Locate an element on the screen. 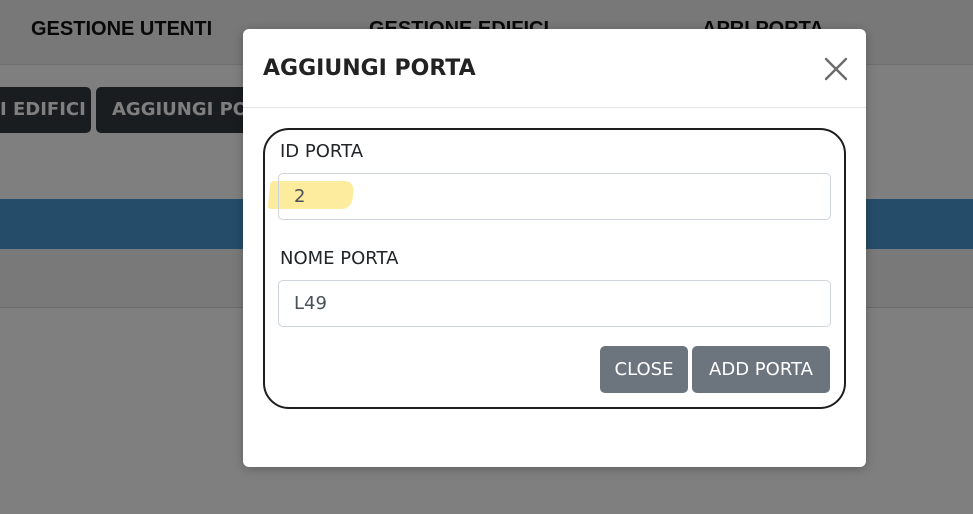 This screenshot has width=973, height=514. modal-title: AGGIUNGI PORTA is located at coordinates (369, 68).